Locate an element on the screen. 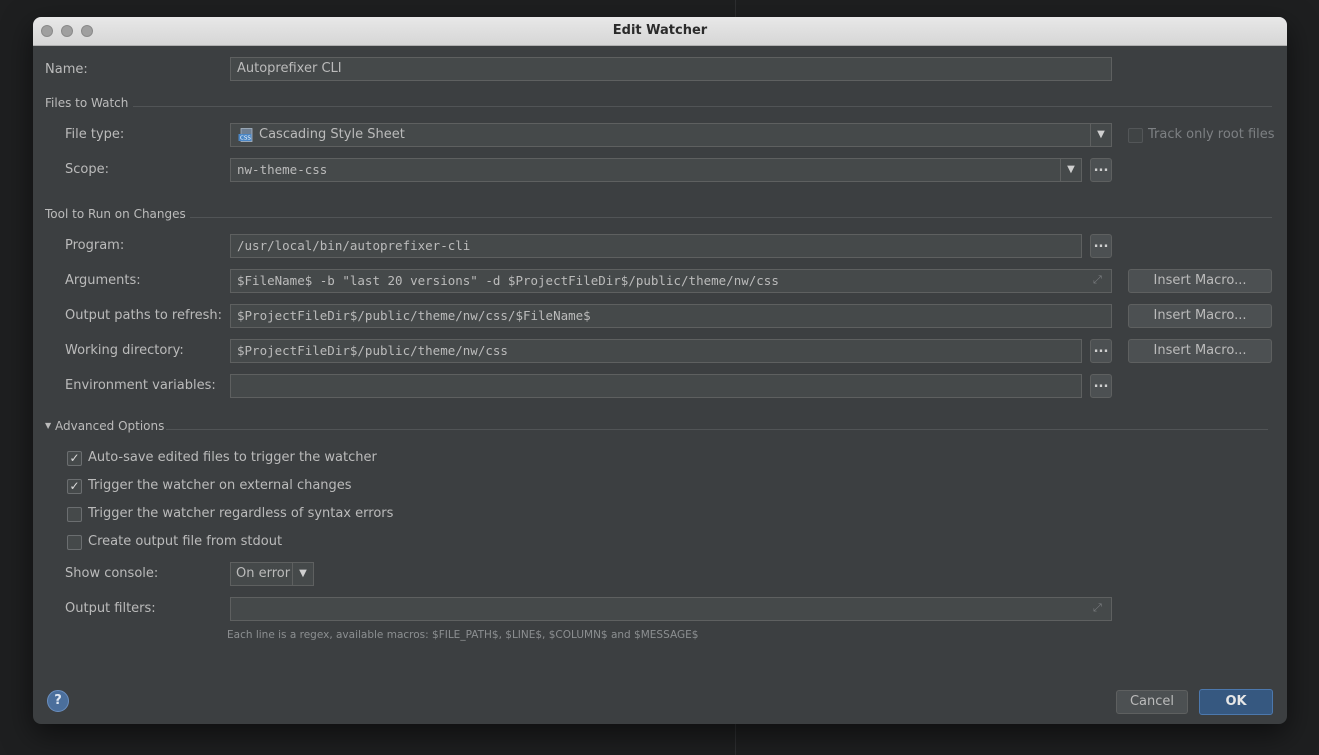 This screenshot has width=1319, height=755. syntax-errors-checkbox is located at coordinates (74, 514).